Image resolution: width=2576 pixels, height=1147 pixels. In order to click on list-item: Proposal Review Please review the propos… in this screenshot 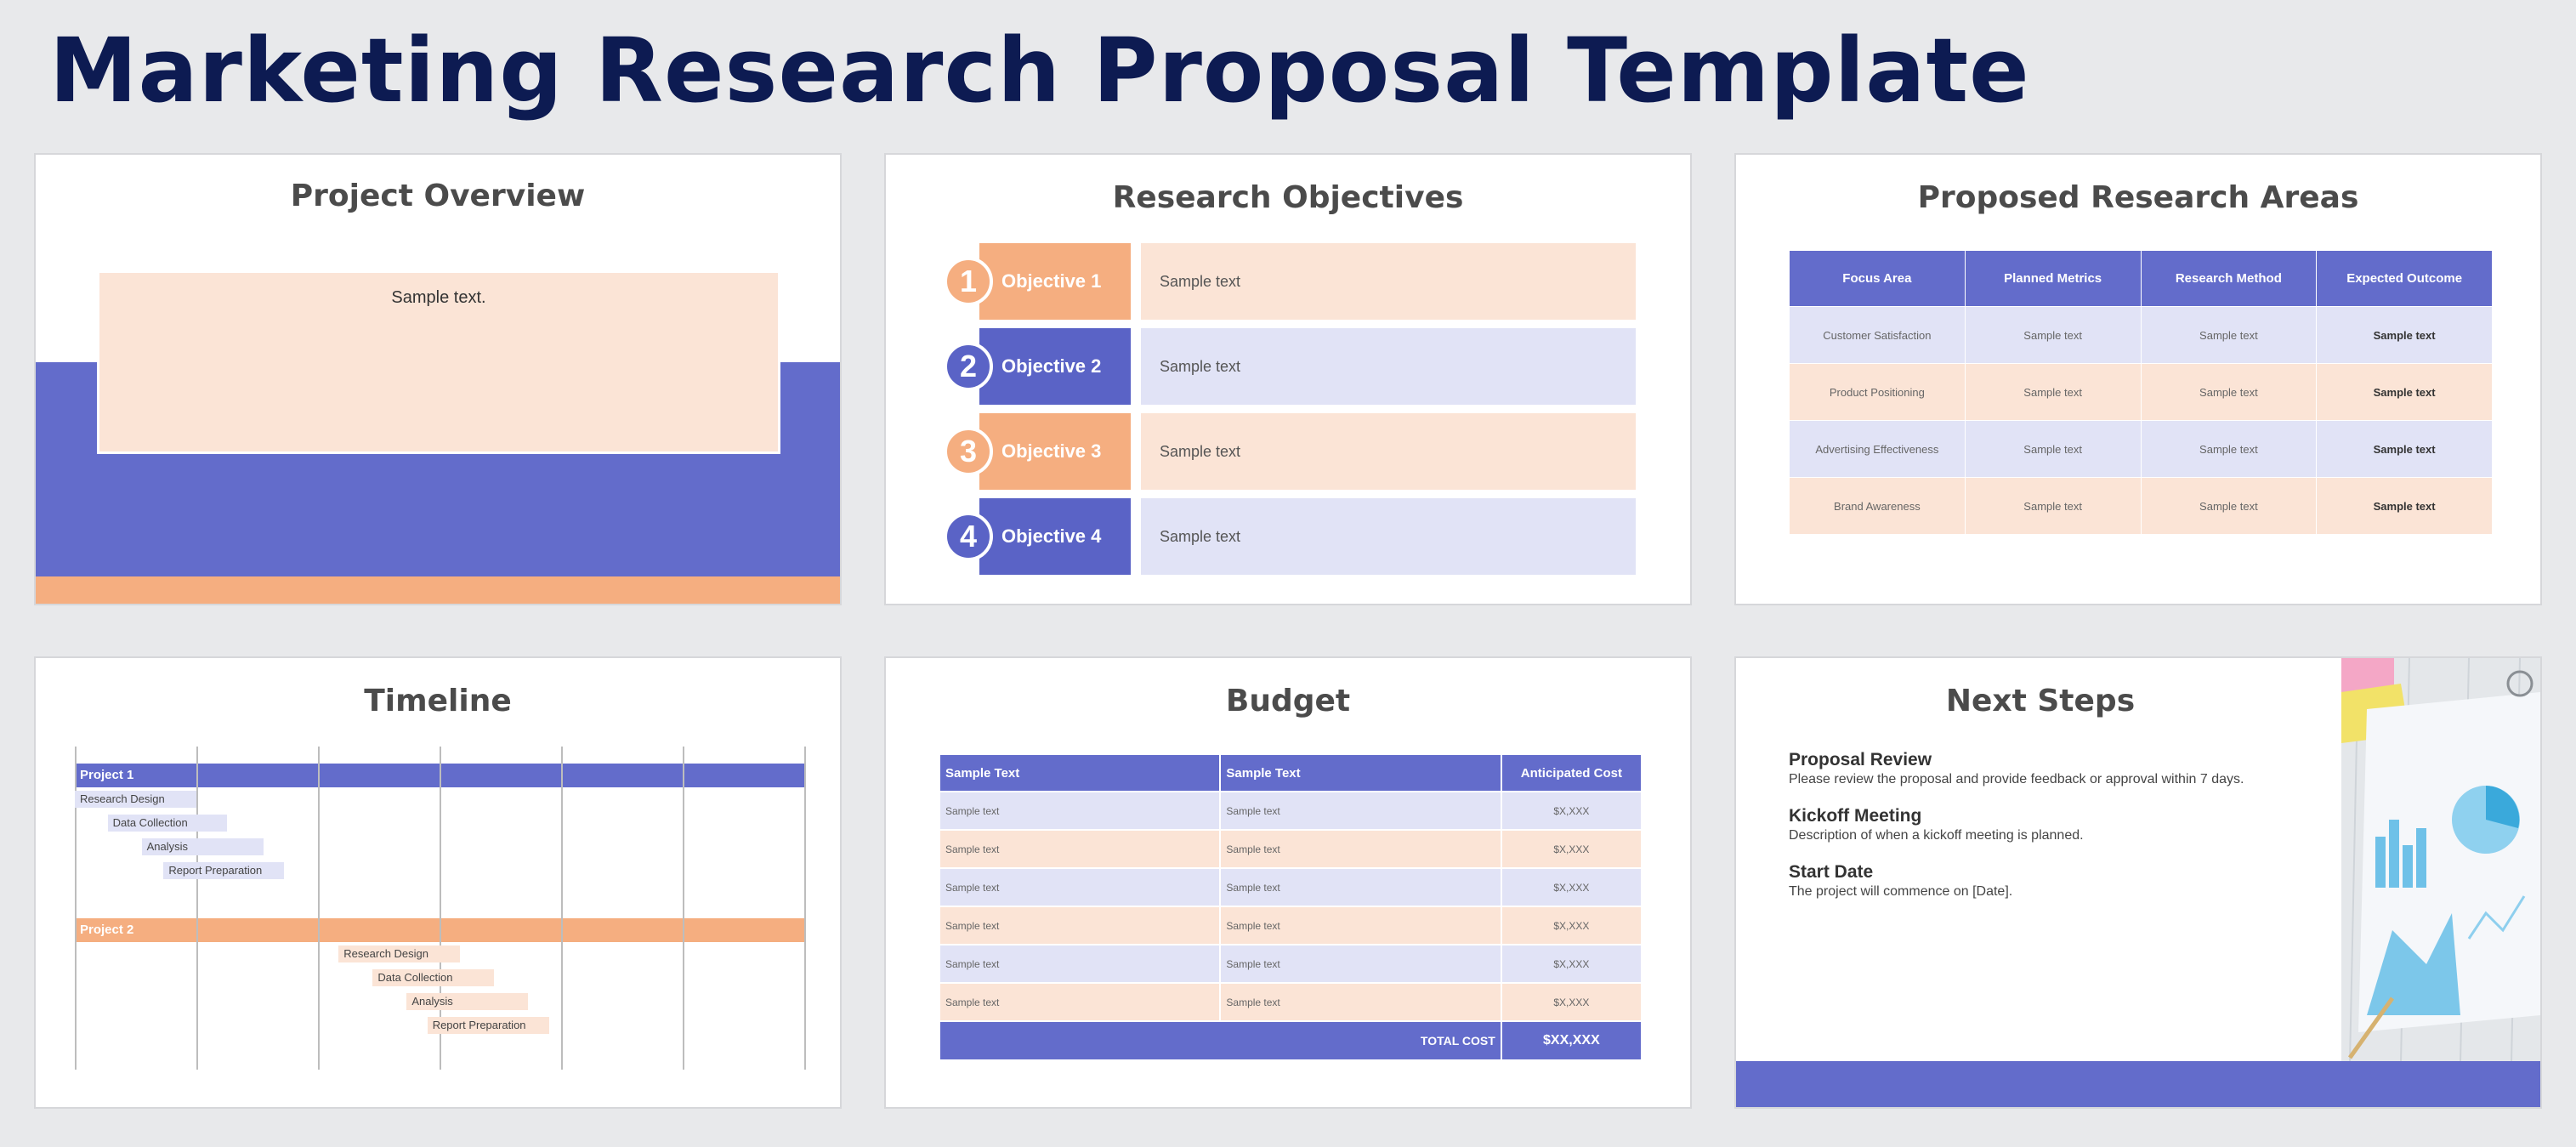, I will do `click(2053, 768)`.